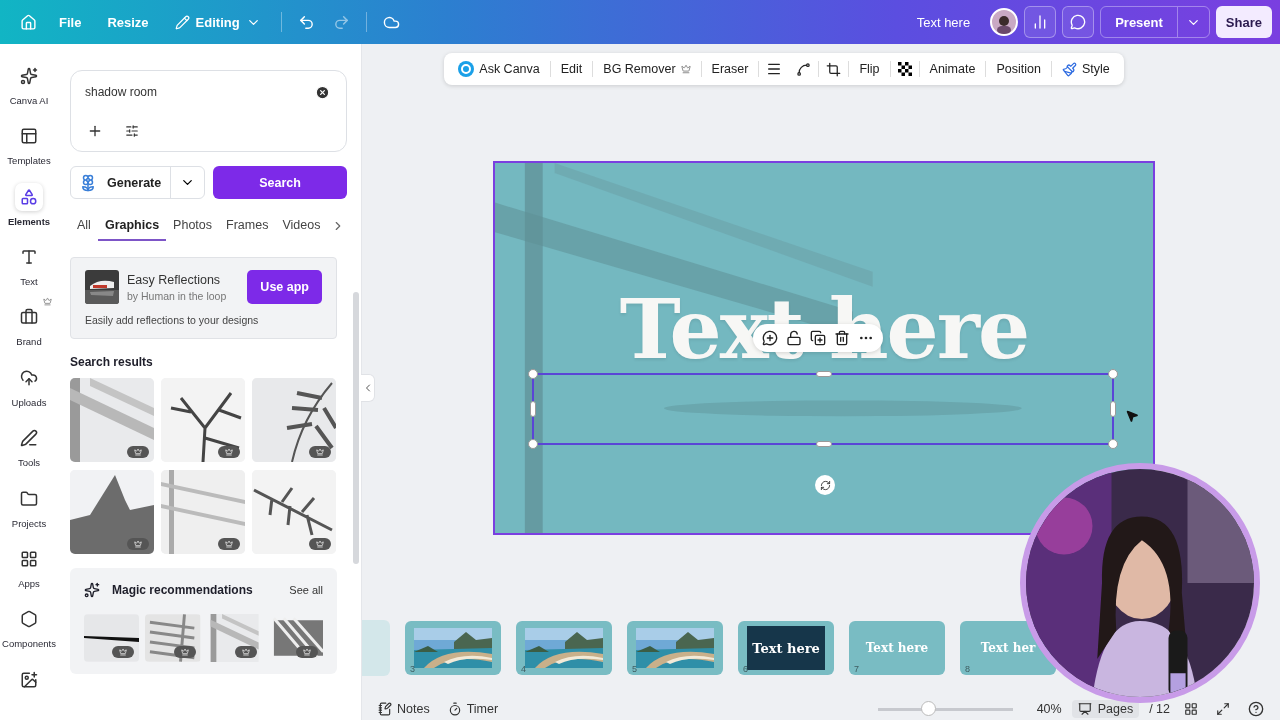 This screenshot has height=720, width=1280. What do you see at coordinates (29, 196) in the screenshot?
I see `elements-icon` at bounding box center [29, 196].